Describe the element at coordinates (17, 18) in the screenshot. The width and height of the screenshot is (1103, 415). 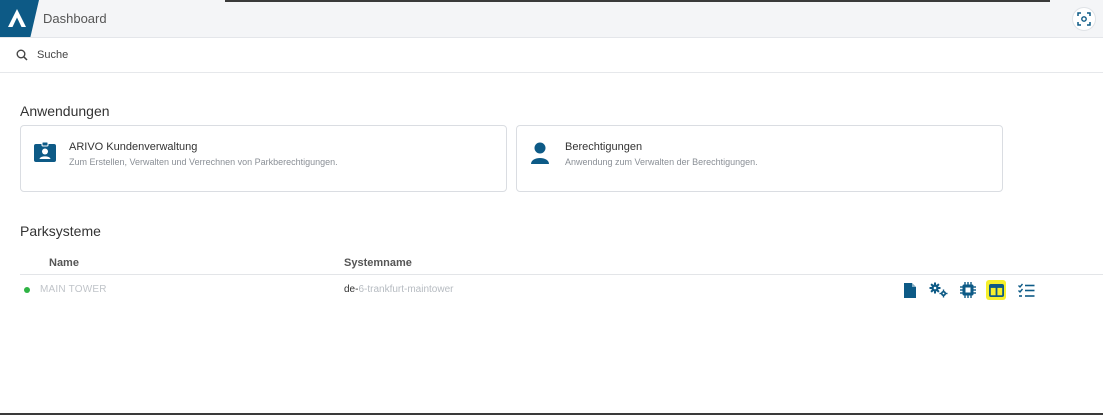
I see `logo-icon` at that location.